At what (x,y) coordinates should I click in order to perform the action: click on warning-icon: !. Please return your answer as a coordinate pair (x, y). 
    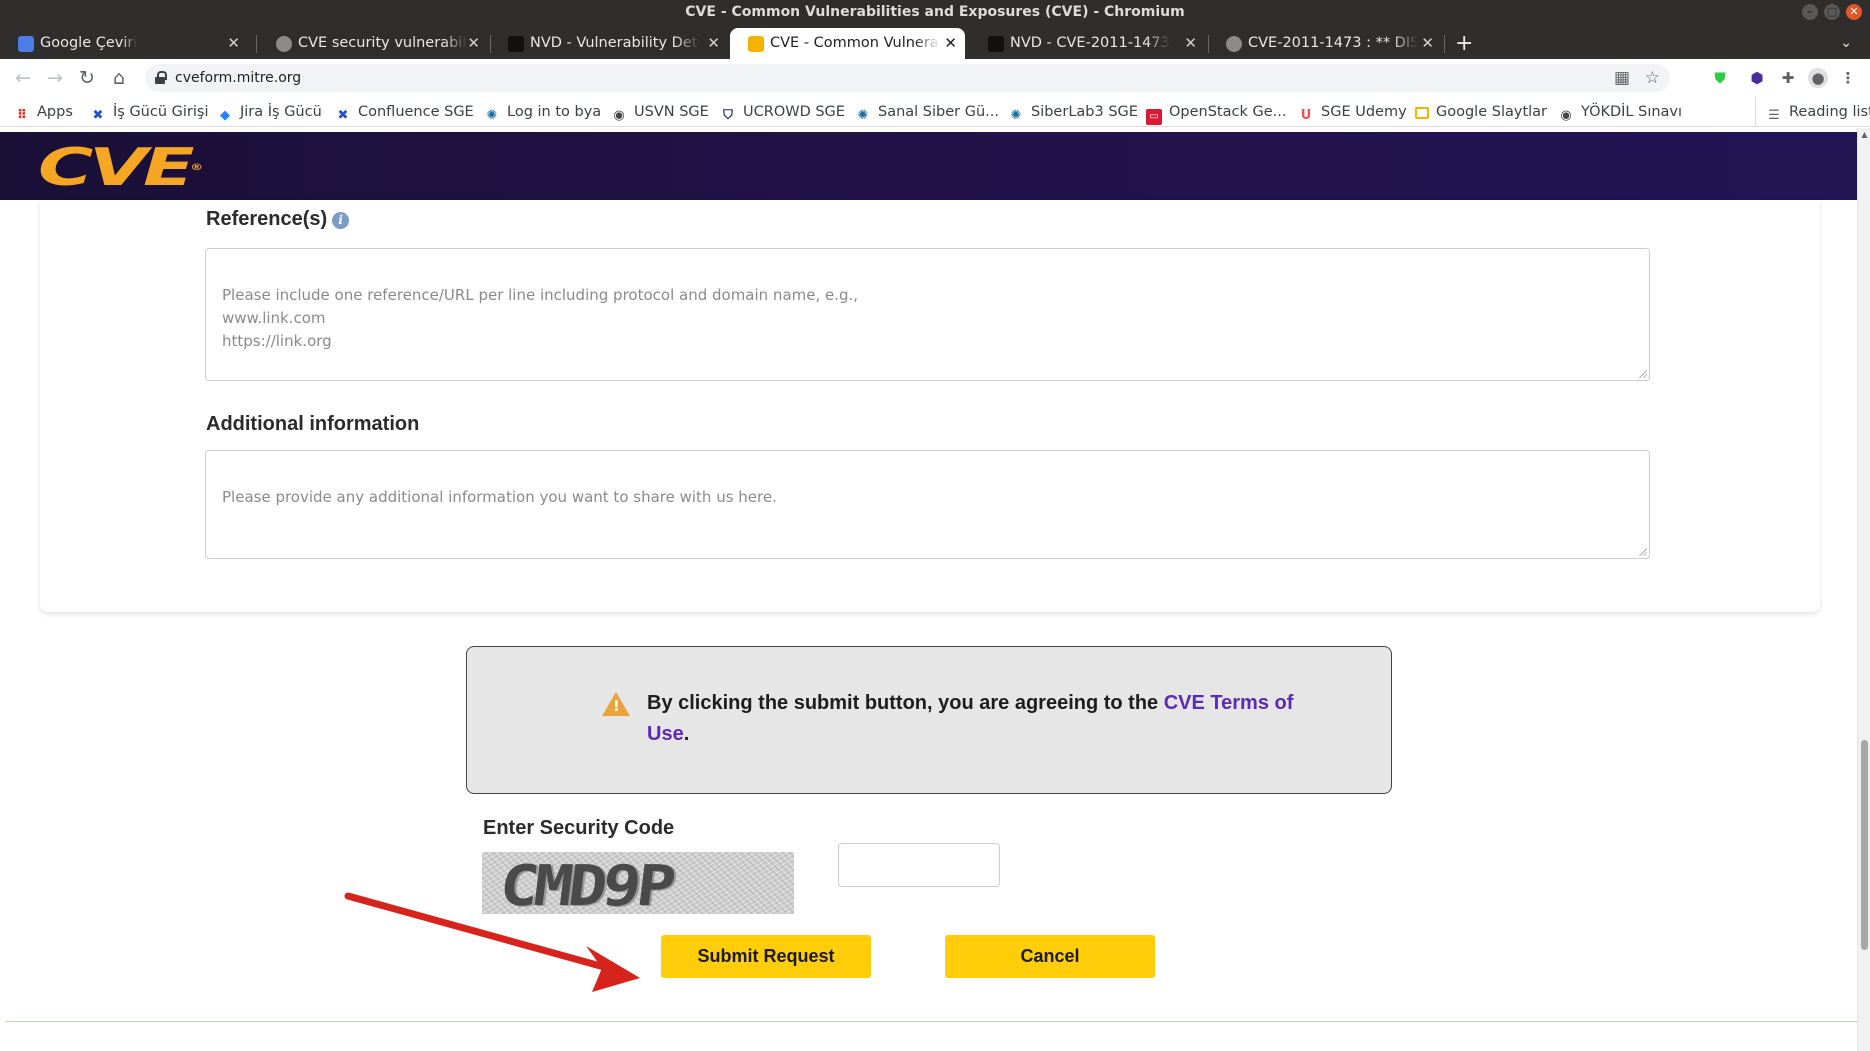
    Looking at the image, I should click on (616, 704).